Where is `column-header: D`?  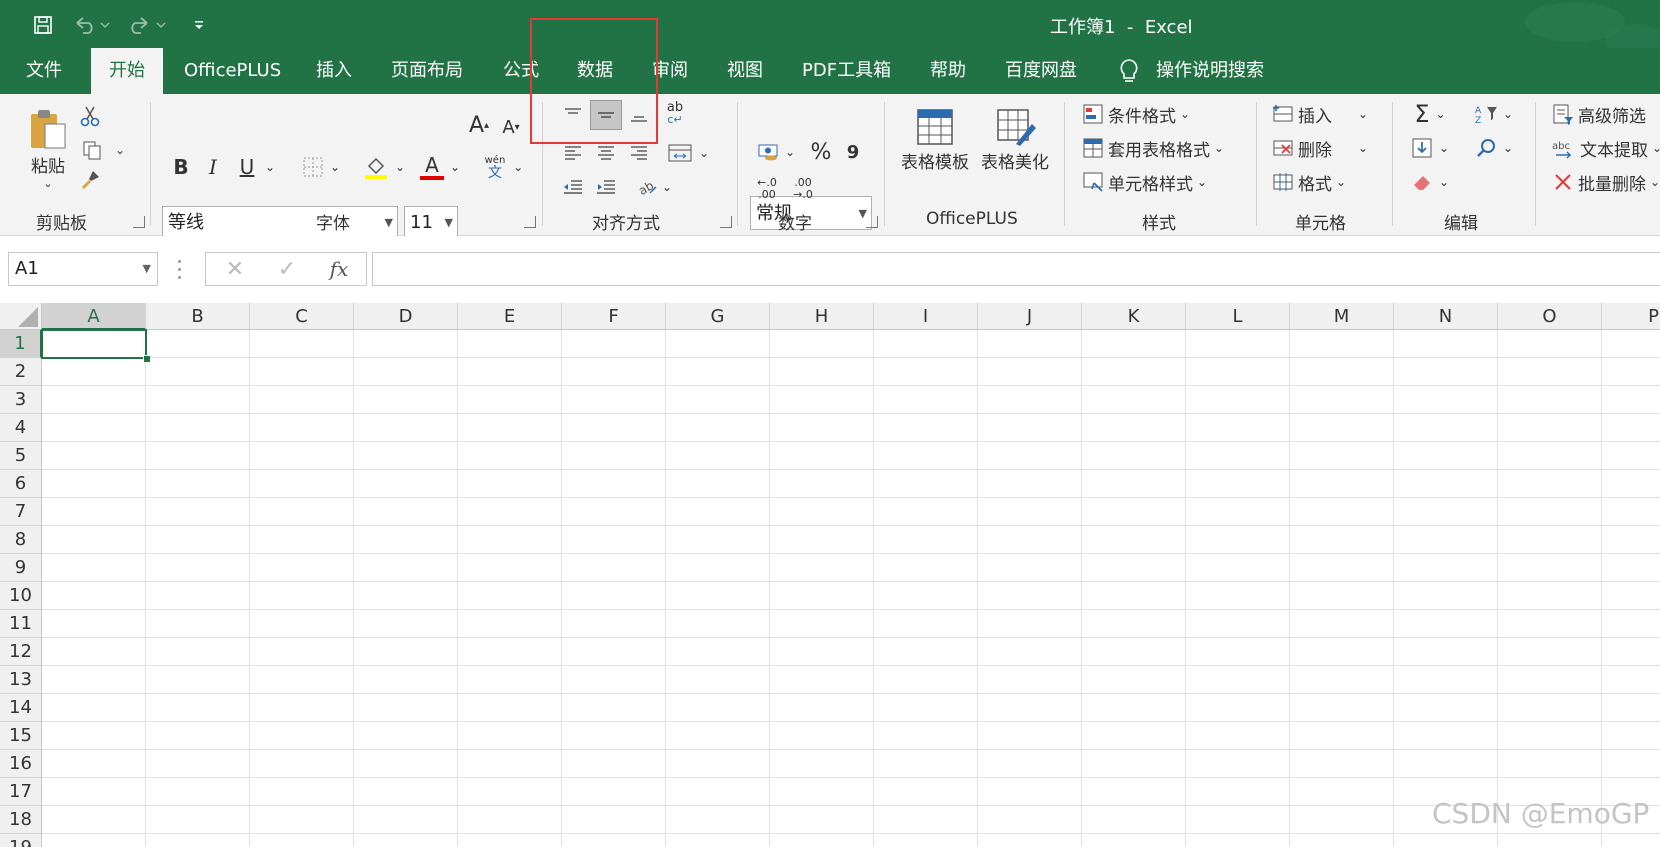 column-header: D is located at coordinates (406, 316).